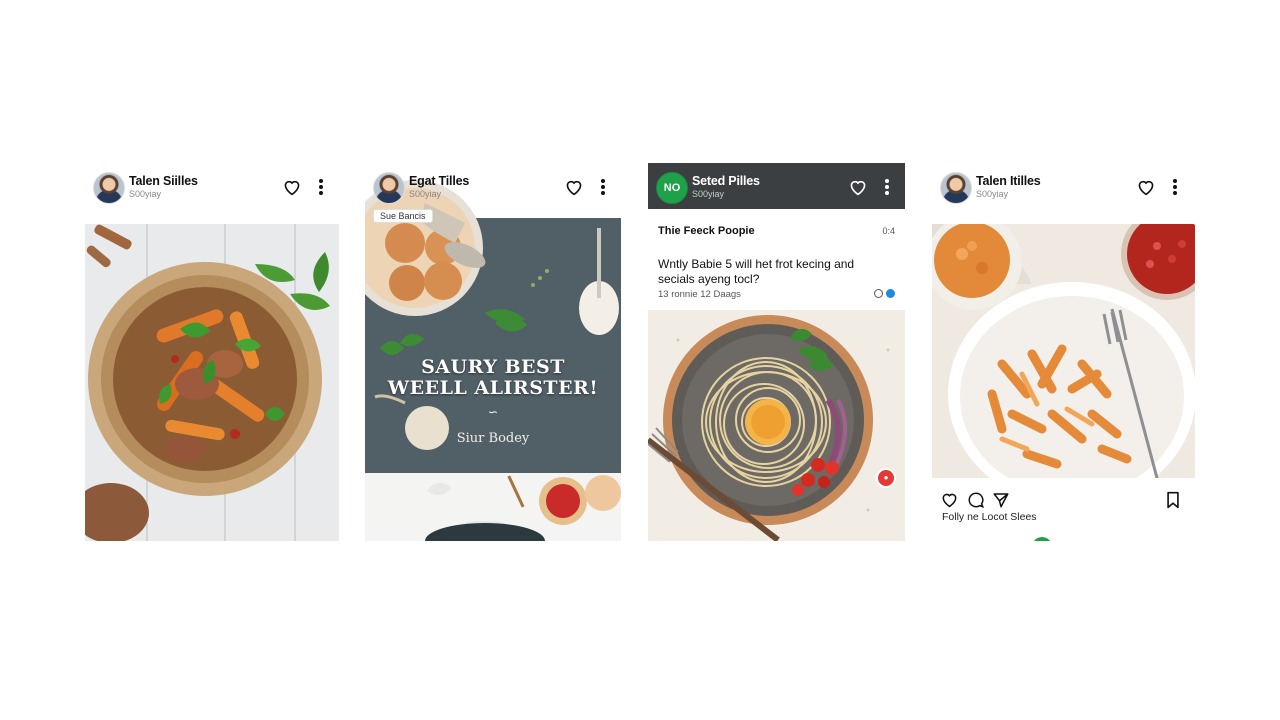 The width and height of the screenshot is (1280, 720). What do you see at coordinates (493, 367) in the screenshot?
I see `poster-title-line-1: SAURY BEST` at bounding box center [493, 367].